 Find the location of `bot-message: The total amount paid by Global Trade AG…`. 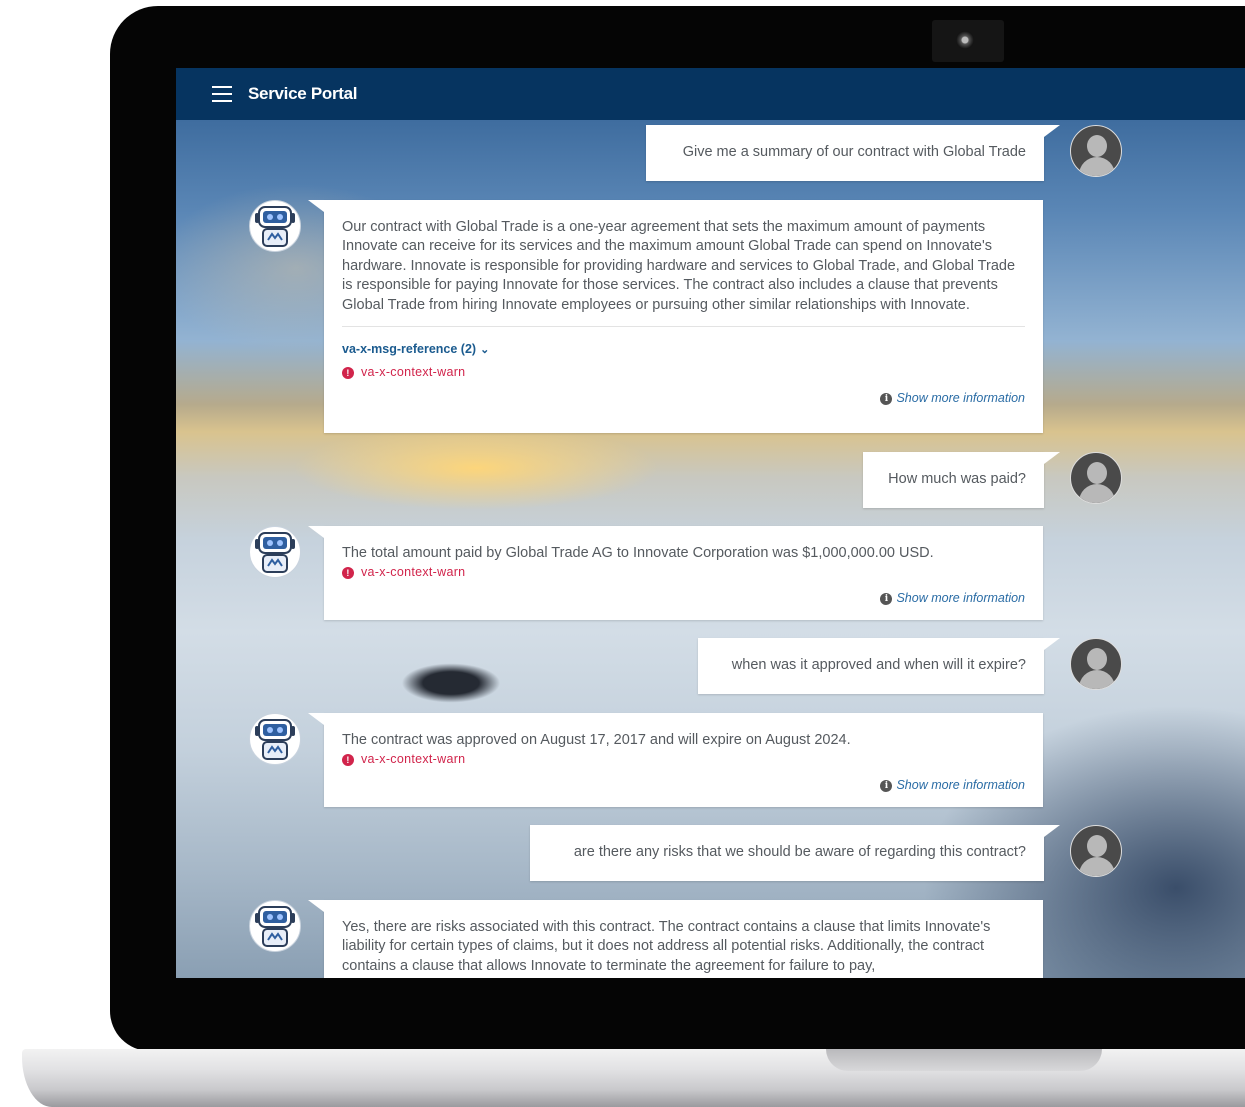

bot-message: The total amount paid by Global Trade AG… is located at coordinates (675, 573).